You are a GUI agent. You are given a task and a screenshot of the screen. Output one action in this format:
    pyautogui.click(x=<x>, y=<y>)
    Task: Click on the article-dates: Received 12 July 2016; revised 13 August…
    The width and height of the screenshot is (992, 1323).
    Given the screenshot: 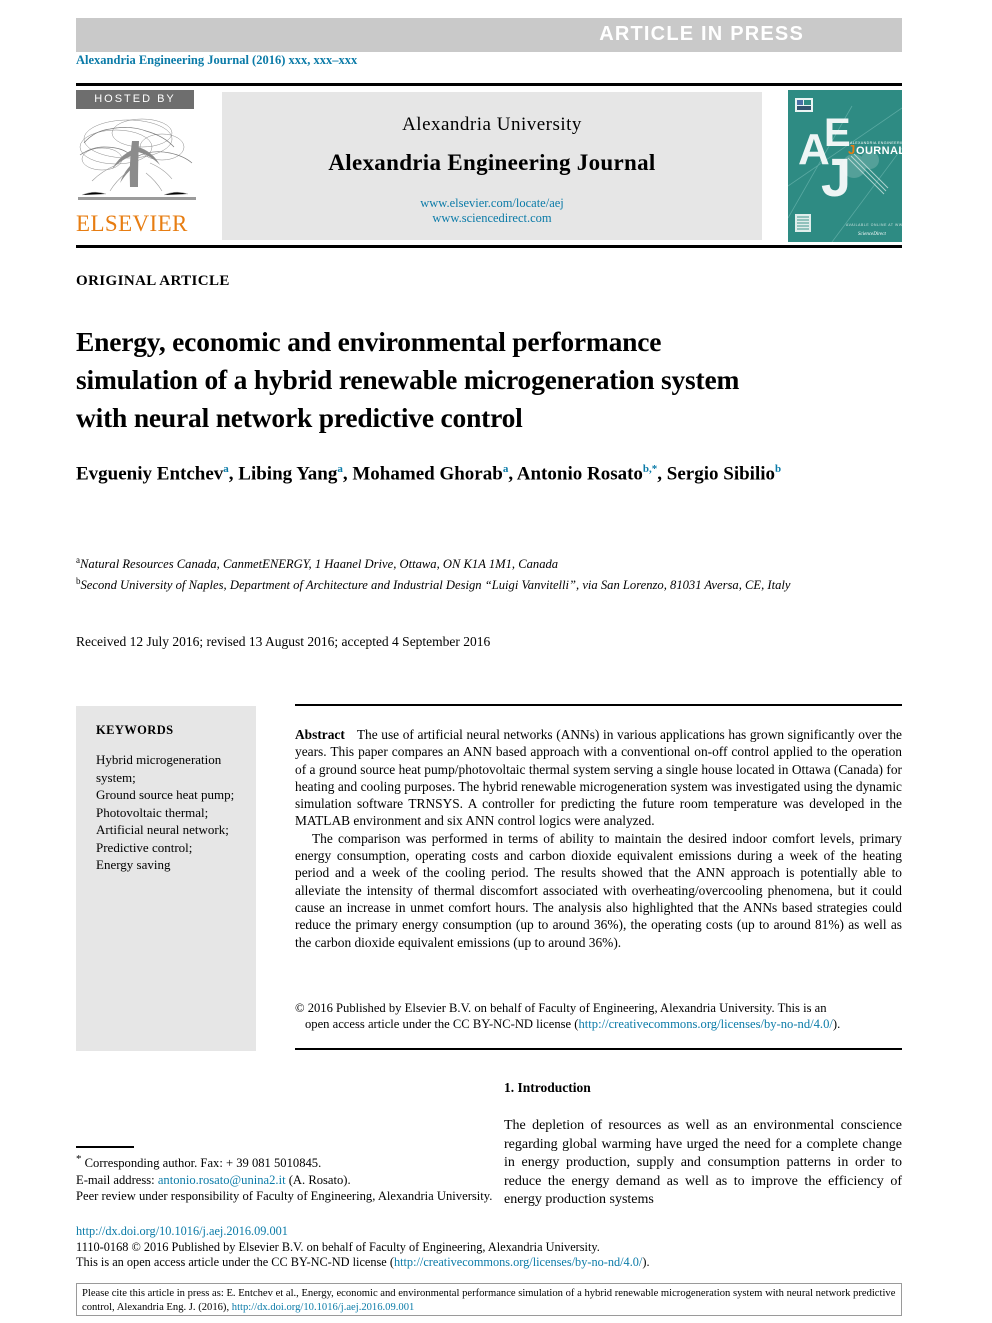 What is the action you would take?
    pyautogui.click(x=283, y=641)
    